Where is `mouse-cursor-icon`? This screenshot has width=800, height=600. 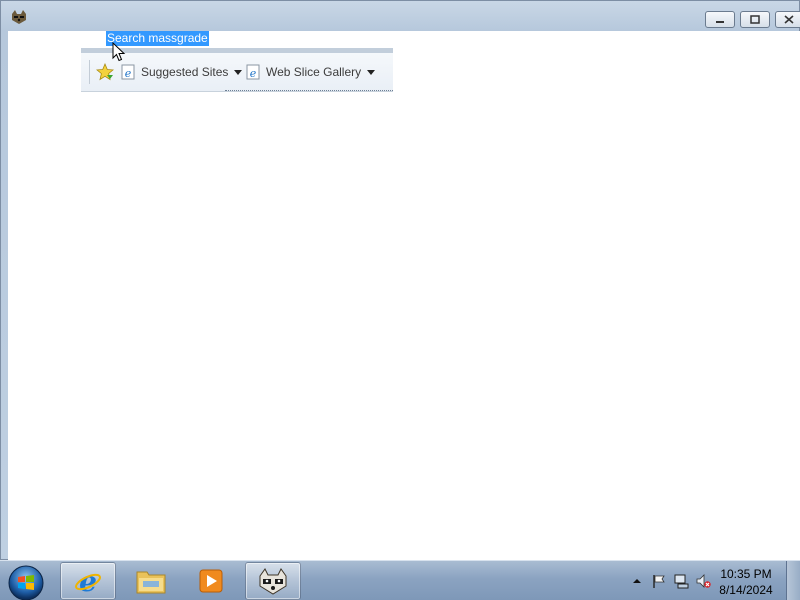 mouse-cursor-icon is located at coordinates (119, 52).